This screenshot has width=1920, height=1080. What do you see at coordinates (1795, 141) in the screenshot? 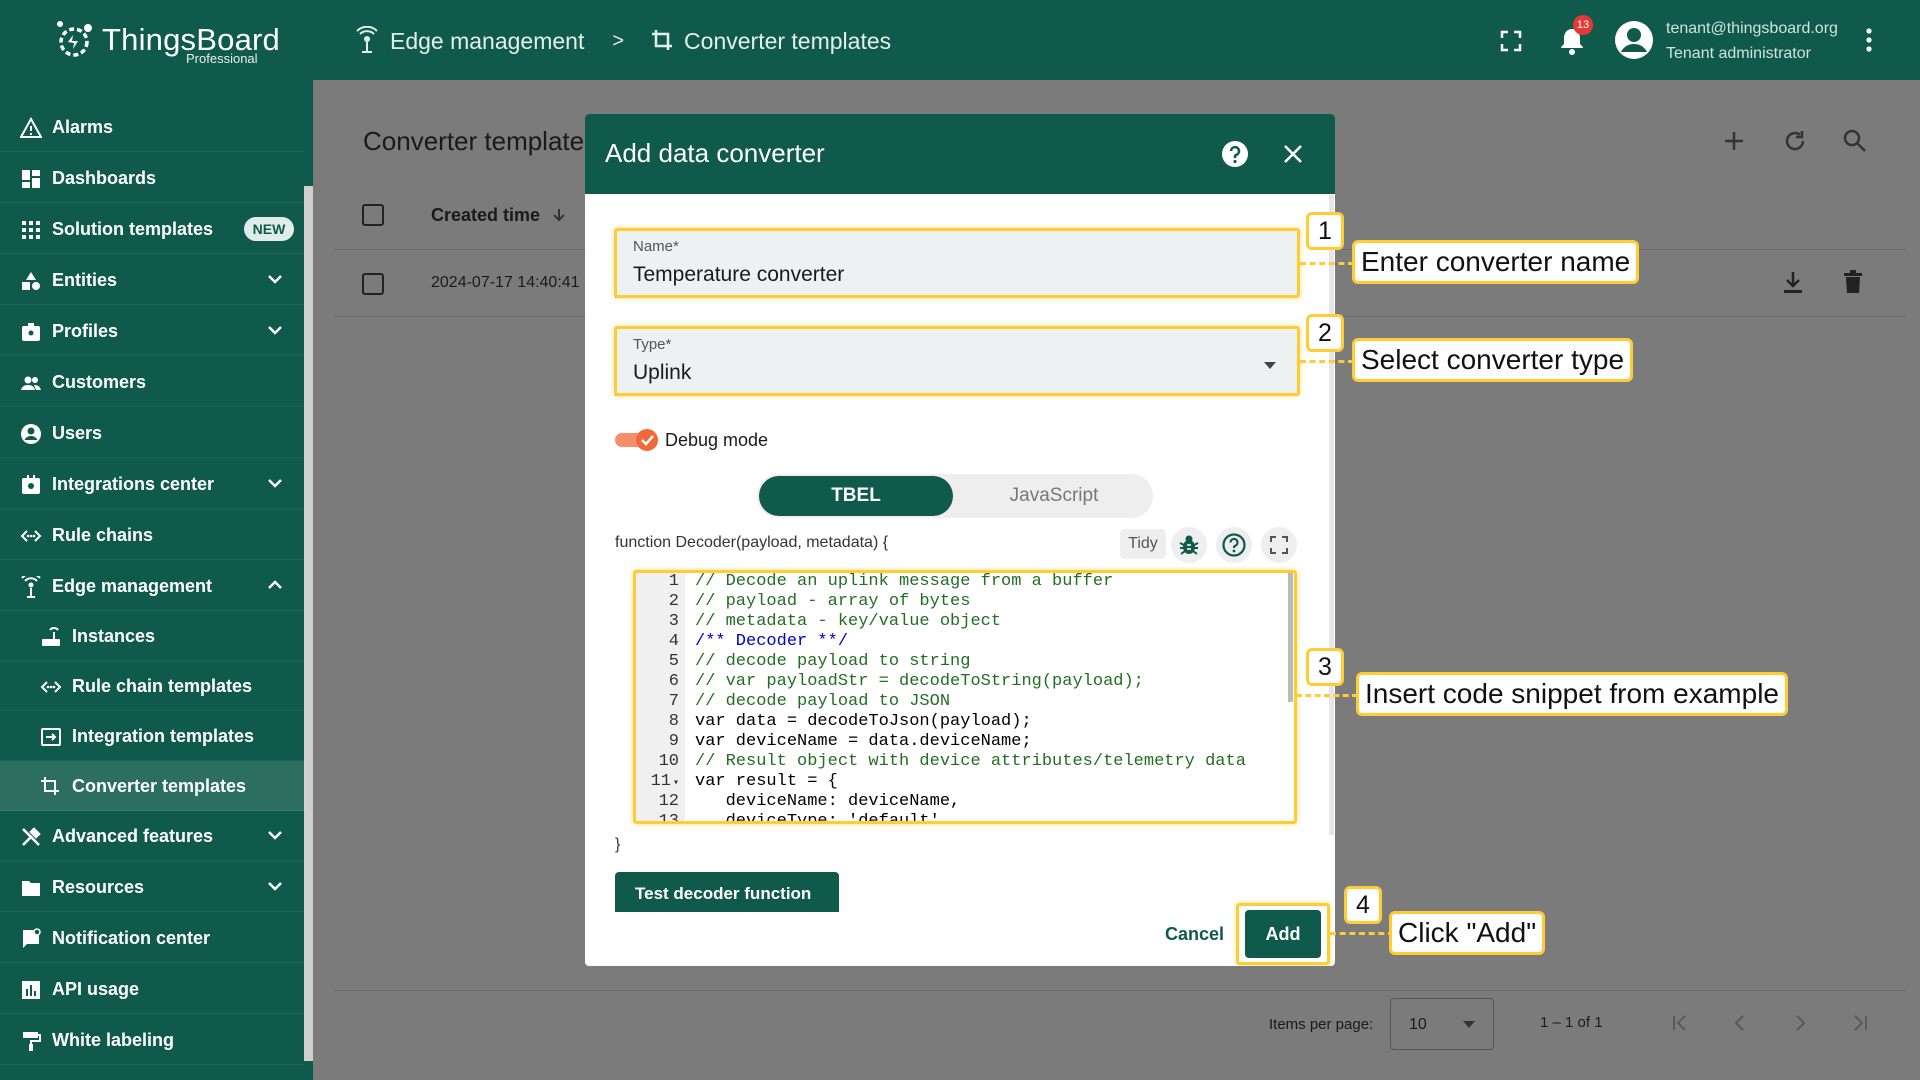
I see `refresh-icon` at bounding box center [1795, 141].